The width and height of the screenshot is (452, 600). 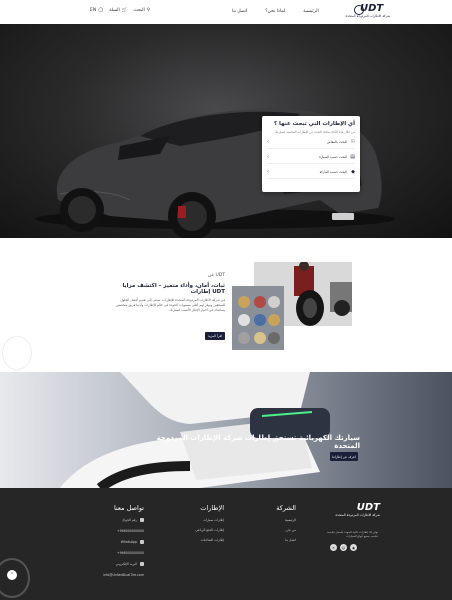 I want to click on footer-link: إطارات الشاحنات, so click(x=202, y=540).